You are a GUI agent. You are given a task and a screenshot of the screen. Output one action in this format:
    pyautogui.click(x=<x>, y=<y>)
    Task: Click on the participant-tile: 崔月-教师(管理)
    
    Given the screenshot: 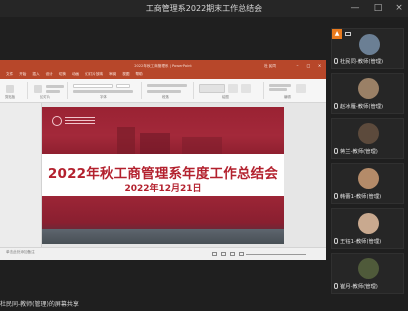 What is the action you would take?
    pyautogui.click(x=367, y=273)
    